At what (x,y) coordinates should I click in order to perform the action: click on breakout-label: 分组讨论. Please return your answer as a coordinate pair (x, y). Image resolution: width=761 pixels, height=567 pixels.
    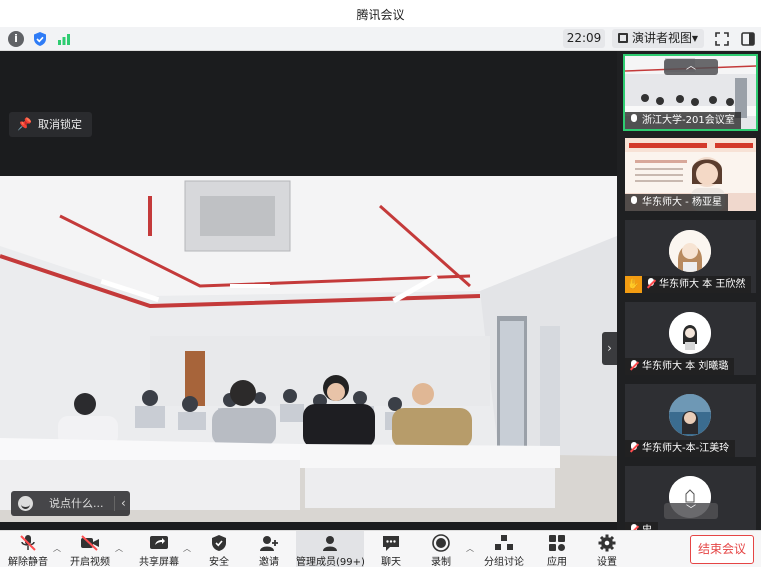
    Looking at the image, I should click on (504, 562).